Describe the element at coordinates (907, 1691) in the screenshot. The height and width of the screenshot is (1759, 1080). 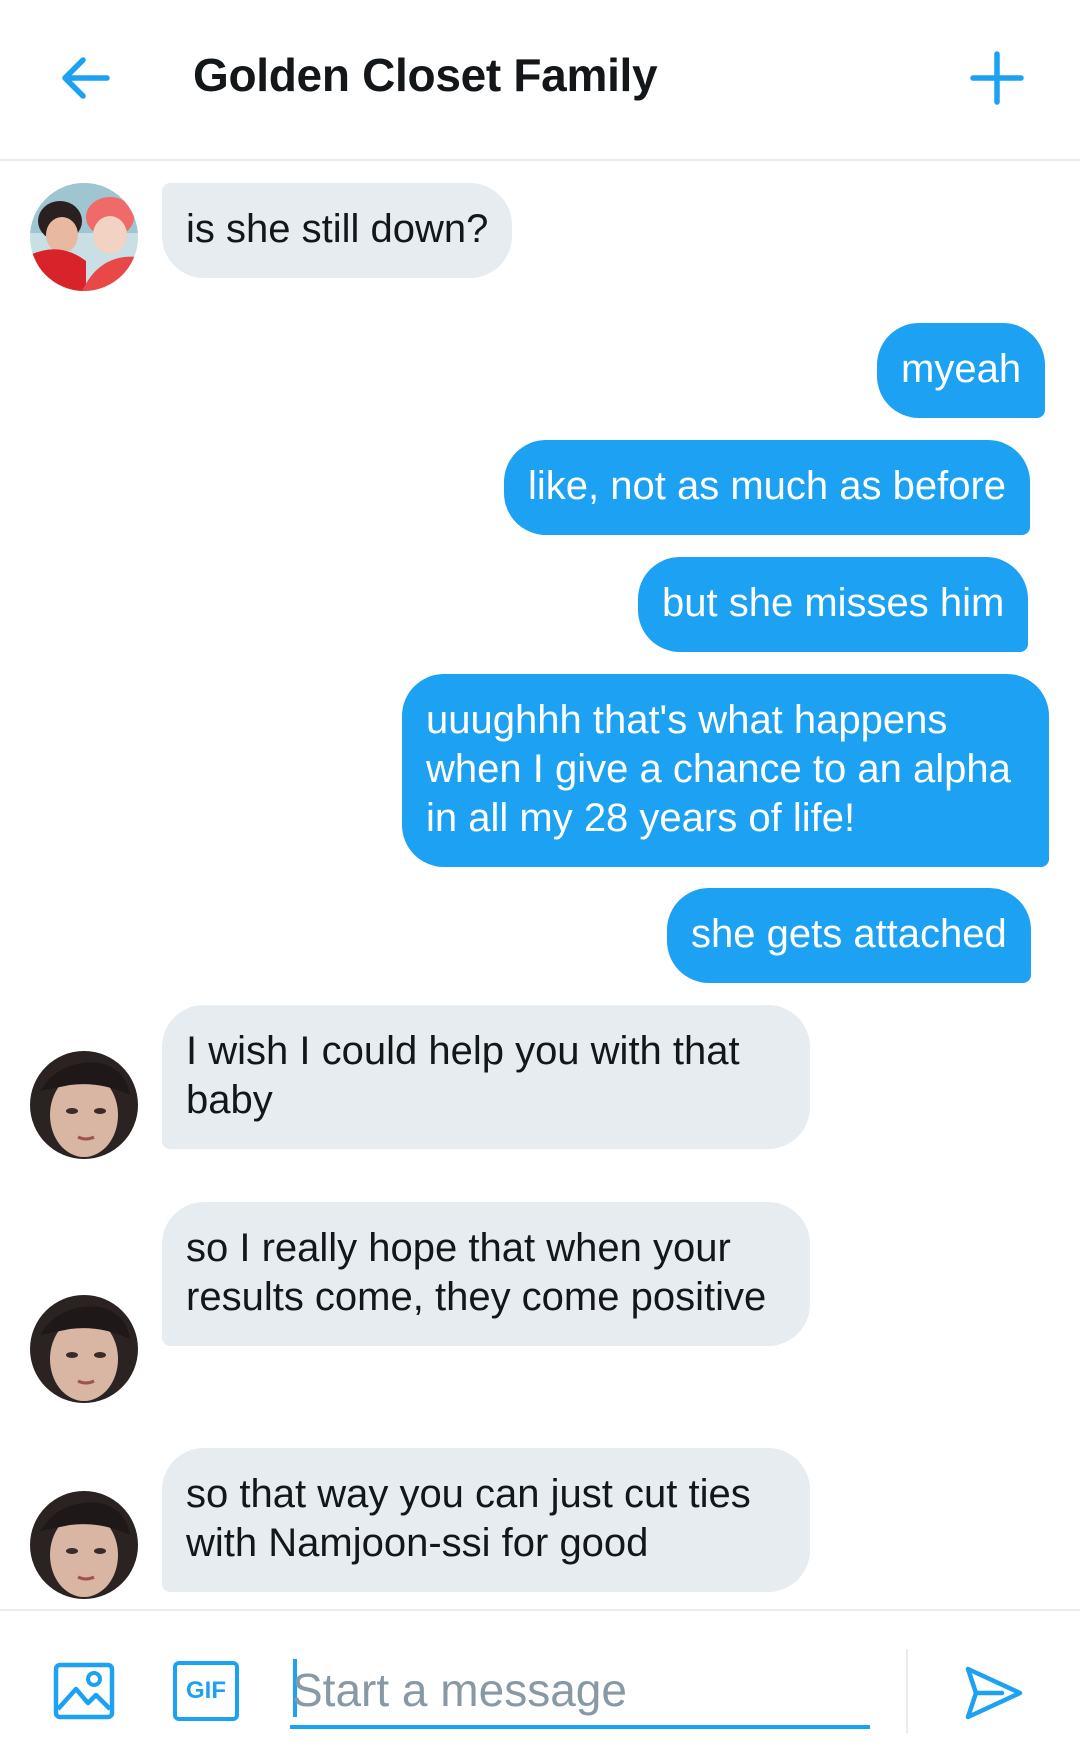
I see `composer-divider` at that location.